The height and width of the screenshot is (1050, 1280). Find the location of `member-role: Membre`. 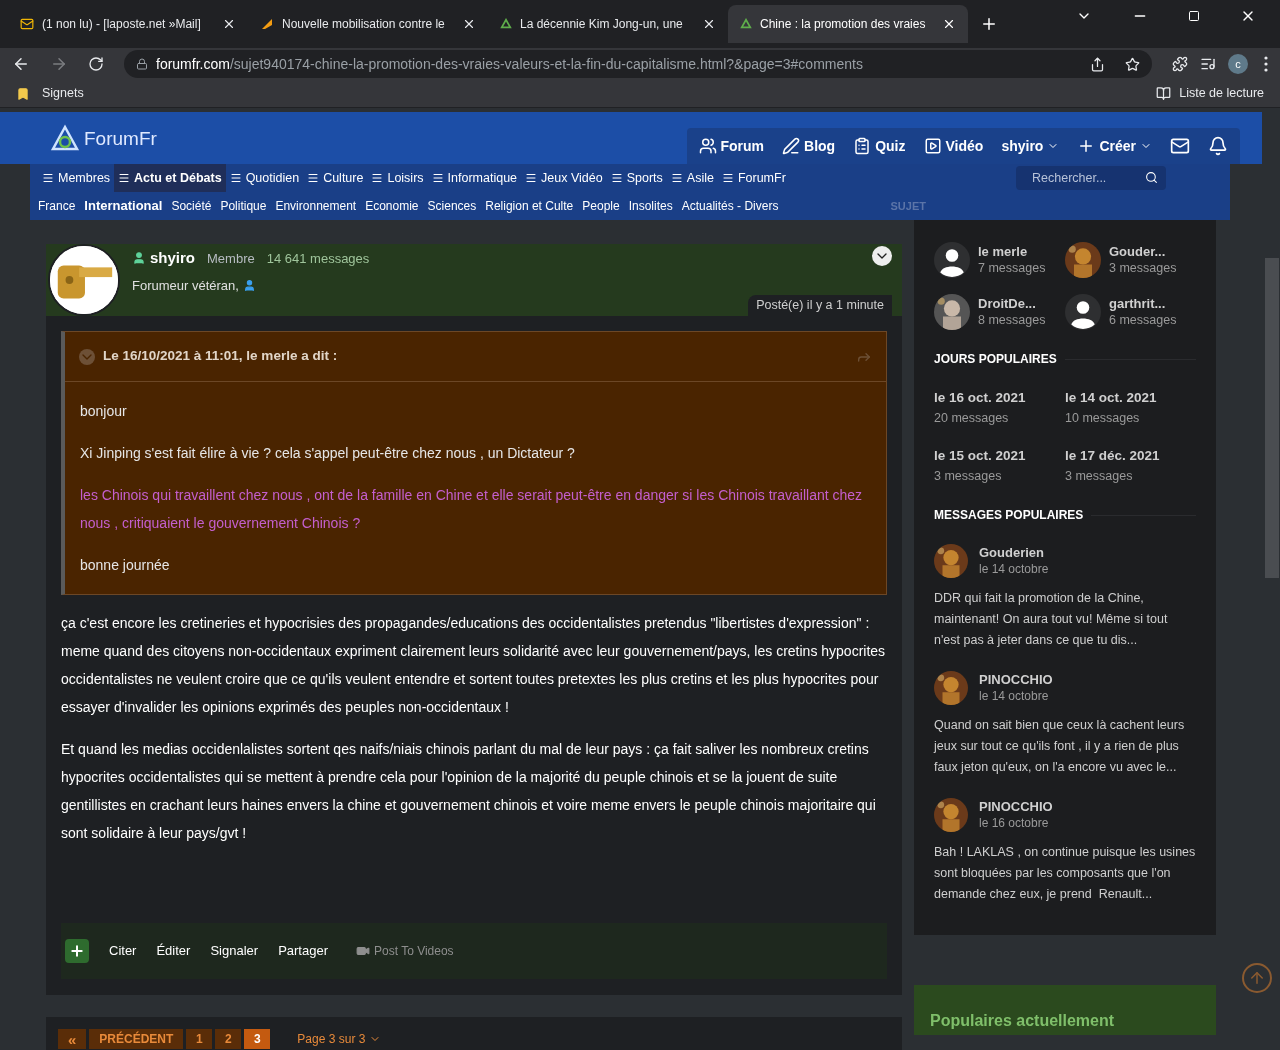

member-role: Membre is located at coordinates (231, 258).